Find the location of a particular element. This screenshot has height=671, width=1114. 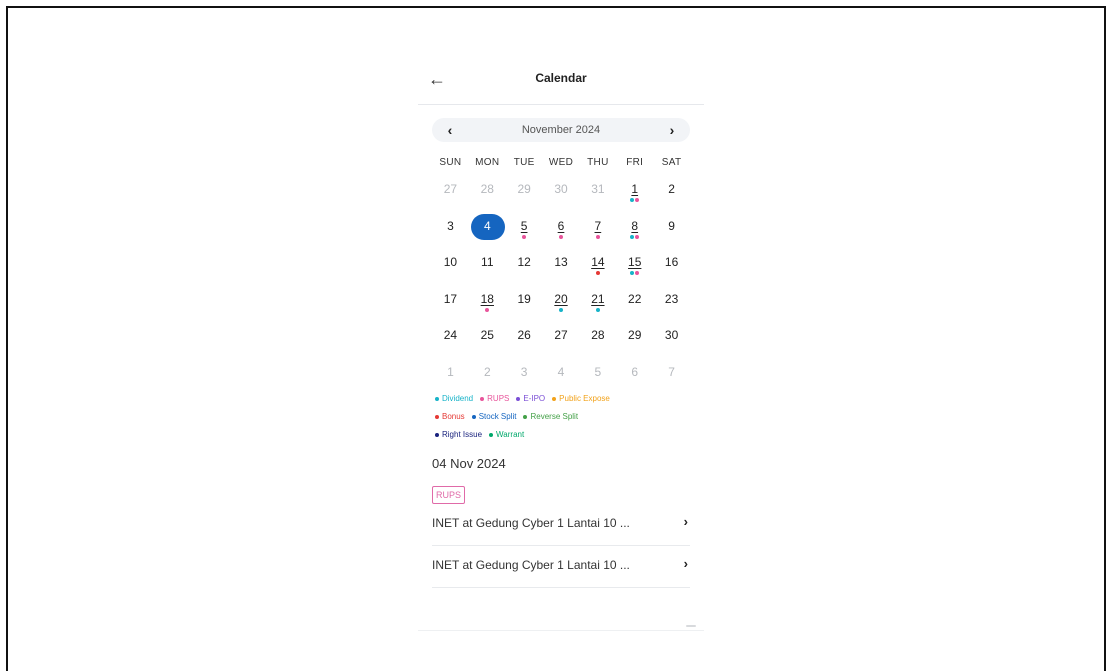

weekday-label: MON is located at coordinates (487, 162).